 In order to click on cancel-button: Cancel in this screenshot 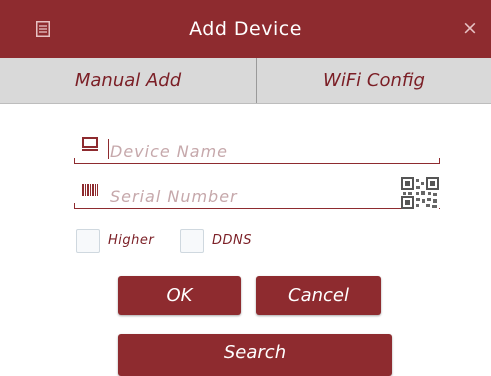, I will do `click(318, 295)`.